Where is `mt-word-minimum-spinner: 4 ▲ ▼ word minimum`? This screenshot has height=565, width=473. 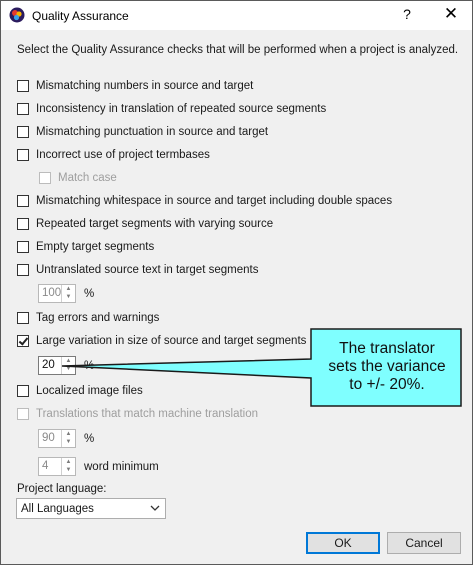
mt-word-minimum-spinner: 4 ▲ ▼ word minimum is located at coordinates (98, 466).